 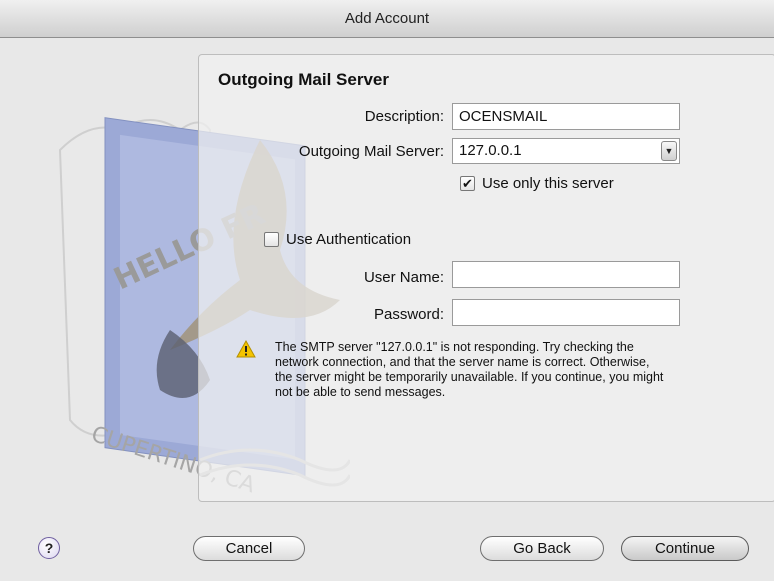 What do you see at coordinates (404, 116) in the screenshot?
I see `description-label: Description:` at bounding box center [404, 116].